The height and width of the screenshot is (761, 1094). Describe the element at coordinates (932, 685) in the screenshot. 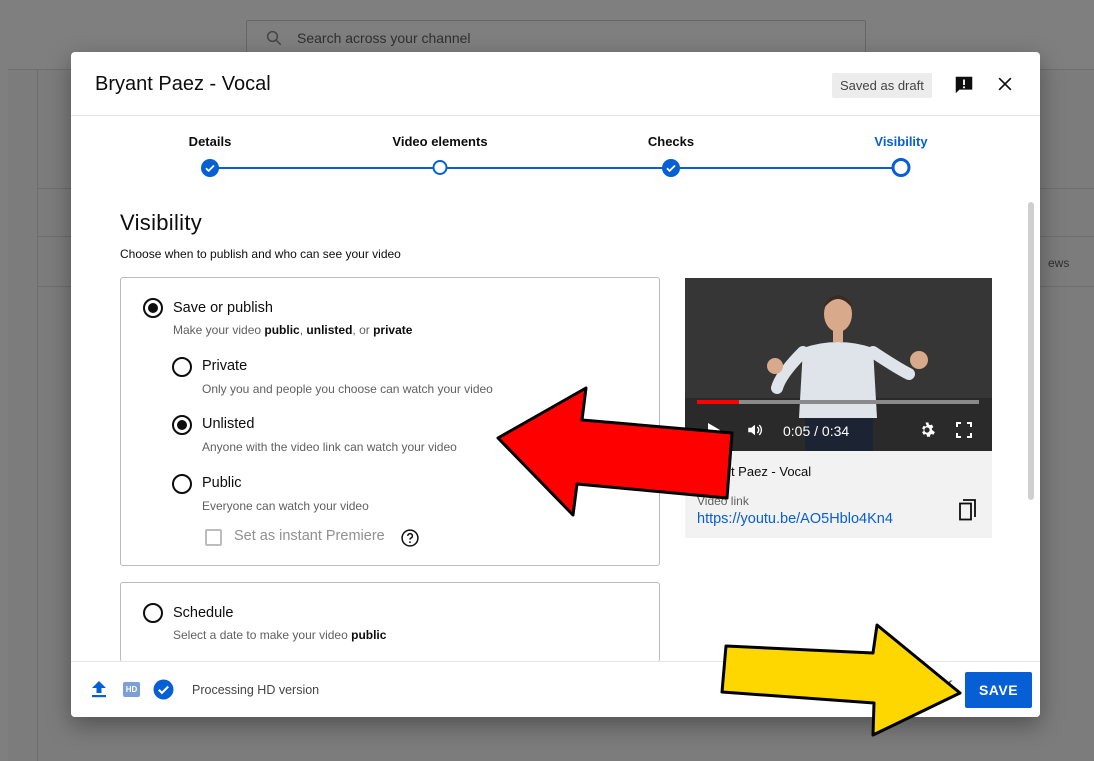

I see `back-button: BACK` at that location.